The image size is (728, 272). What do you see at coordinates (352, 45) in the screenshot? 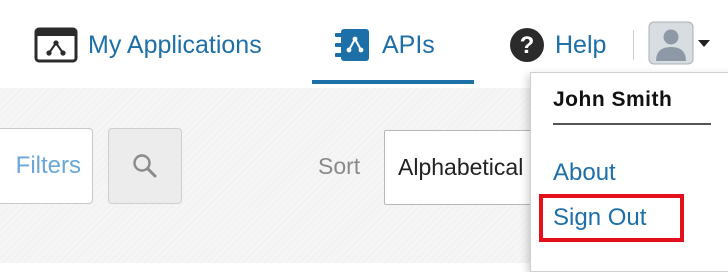
I see `api-book-icon` at bounding box center [352, 45].